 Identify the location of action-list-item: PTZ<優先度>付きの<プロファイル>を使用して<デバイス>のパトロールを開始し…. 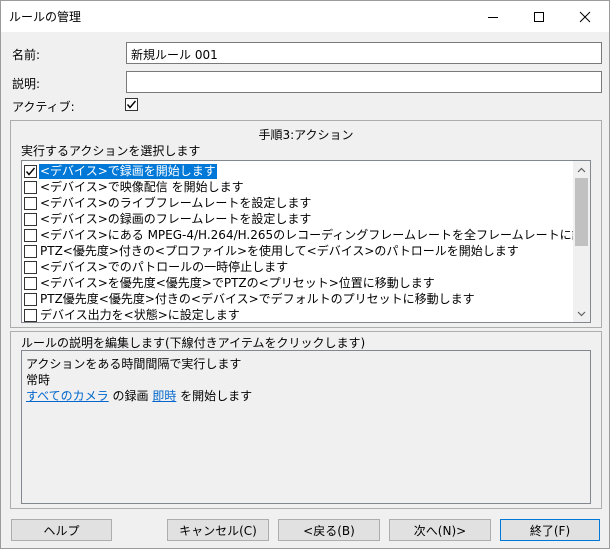
(272, 251).